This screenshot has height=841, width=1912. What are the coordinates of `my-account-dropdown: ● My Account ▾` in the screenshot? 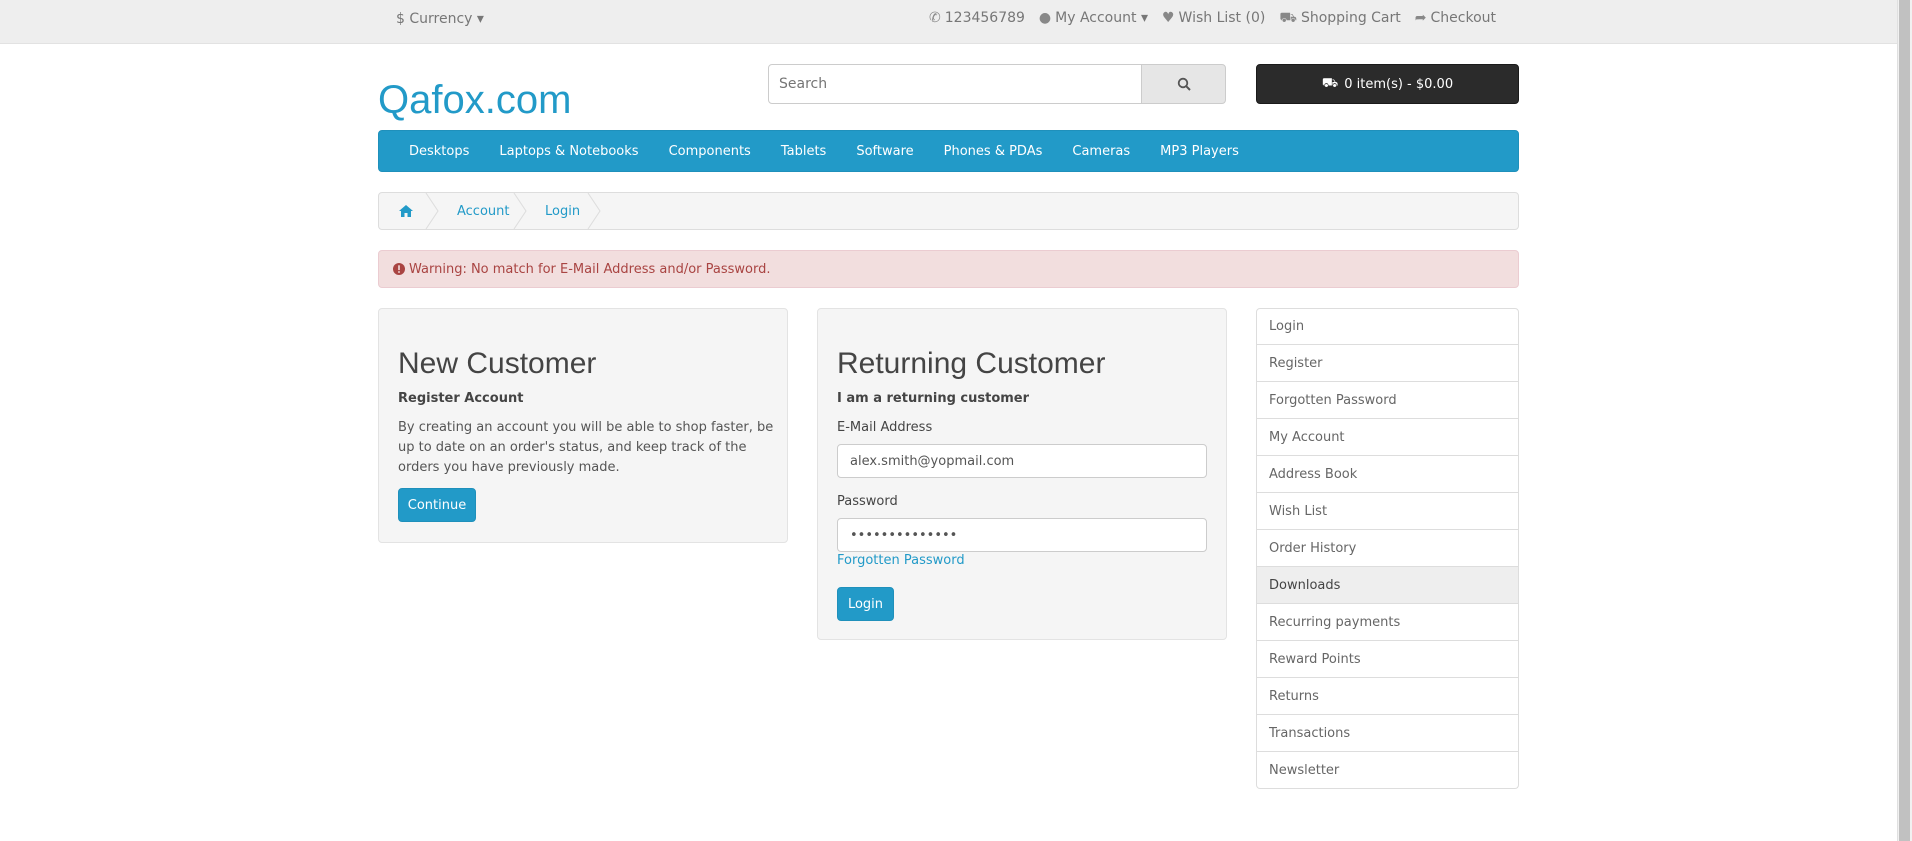 It's located at (1093, 19).